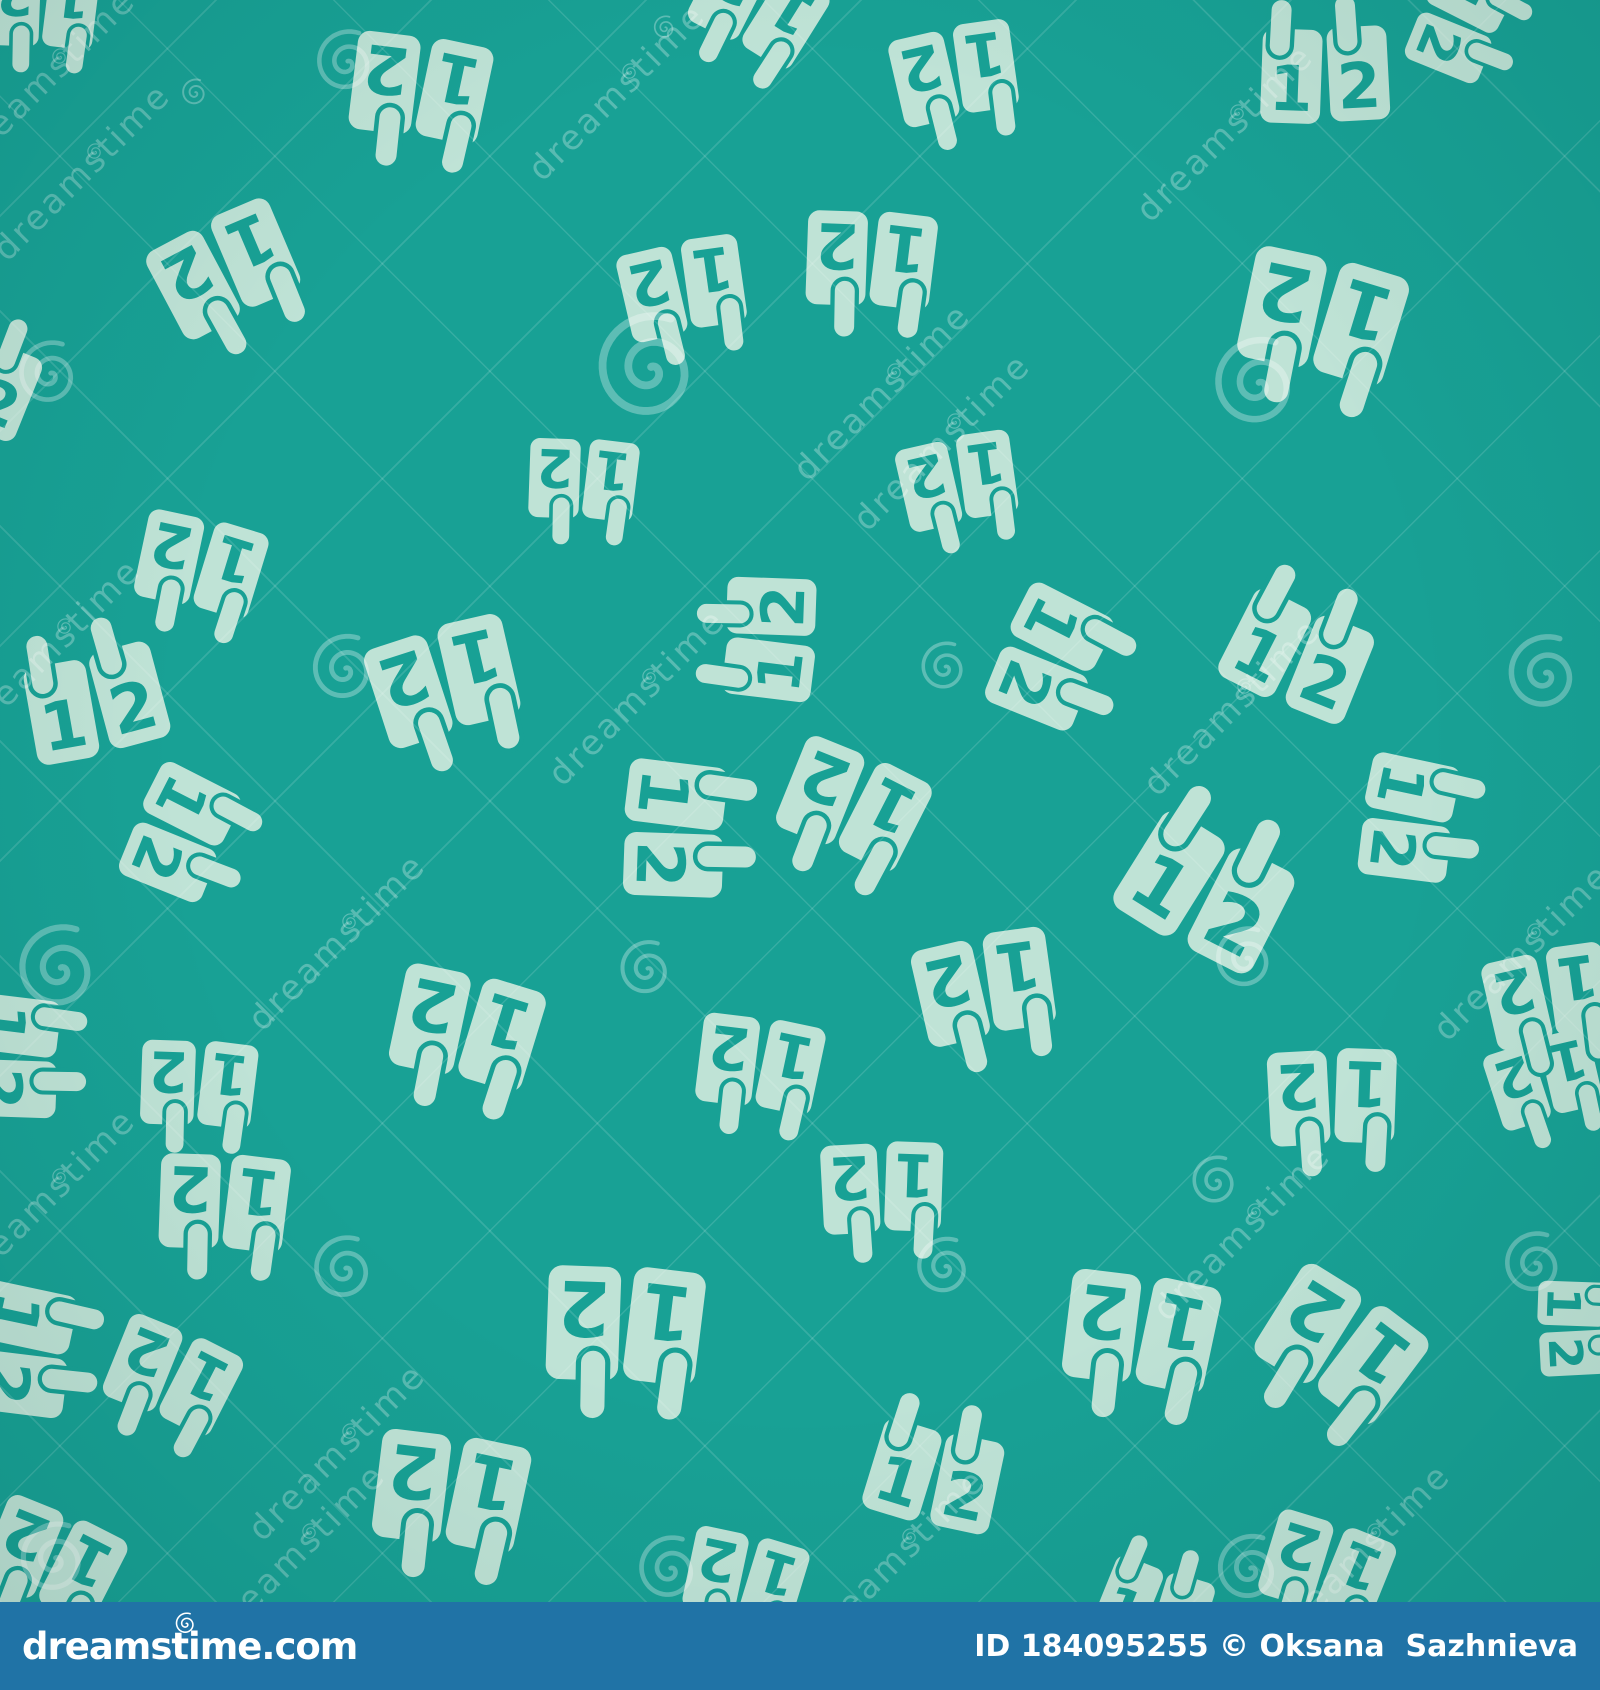 The width and height of the screenshot is (1600, 1690). Describe the element at coordinates (190, 1638) in the screenshot. I see `dreamstime-logo: dreamstime.com` at that location.